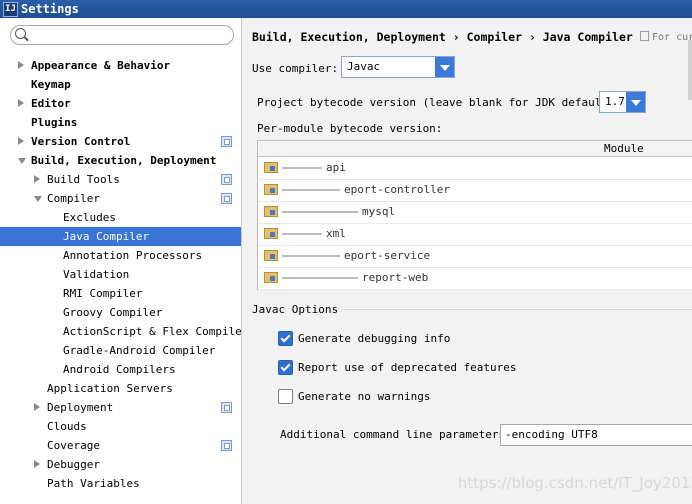  Describe the element at coordinates (475, 278) in the screenshot. I see `table-row: report-web` at that location.